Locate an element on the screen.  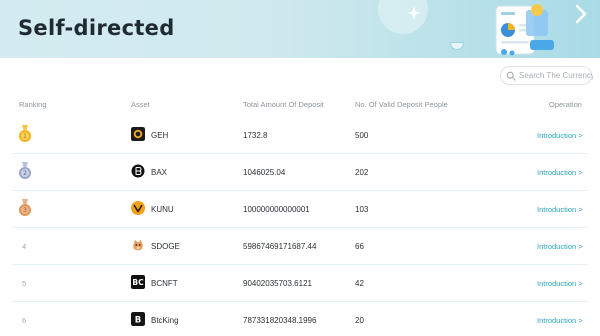
search-input is located at coordinates (556, 75).